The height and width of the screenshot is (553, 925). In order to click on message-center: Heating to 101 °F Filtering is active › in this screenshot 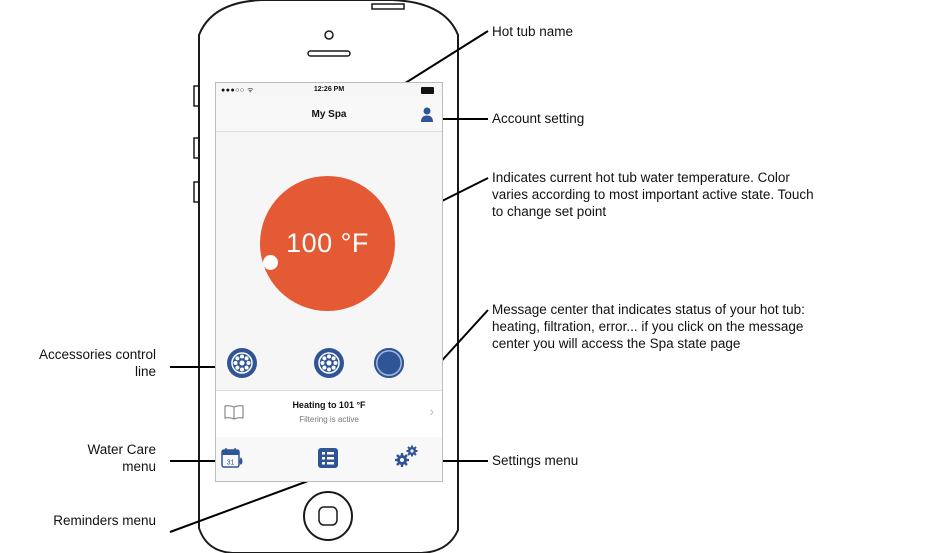, I will do `click(329, 414)`.